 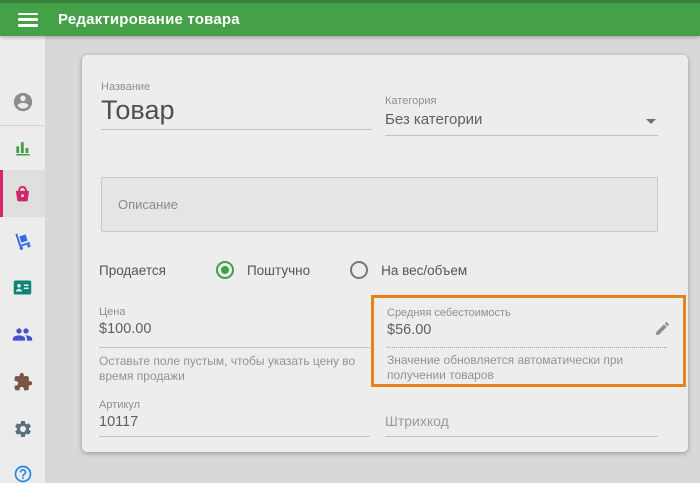 What do you see at coordinates (411, 101) in the screenshot?
I see `category-field-label: Категория` at bounding box center [411, 101].